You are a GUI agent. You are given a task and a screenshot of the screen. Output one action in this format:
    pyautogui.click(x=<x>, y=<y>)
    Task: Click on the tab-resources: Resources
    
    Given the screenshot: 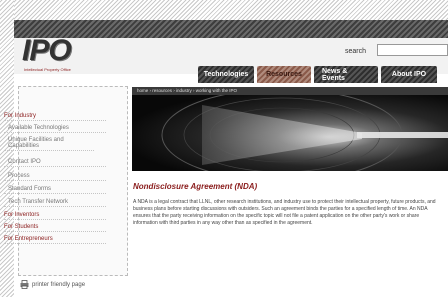 What is the action you would take?
    pyautogui.click(x=284, y=74)
    